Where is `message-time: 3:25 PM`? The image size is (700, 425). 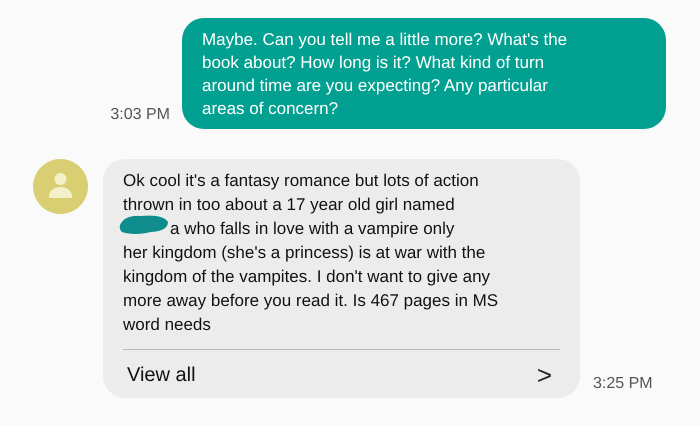 message-time: 3:25 PM is located at coordinates (623, 384).